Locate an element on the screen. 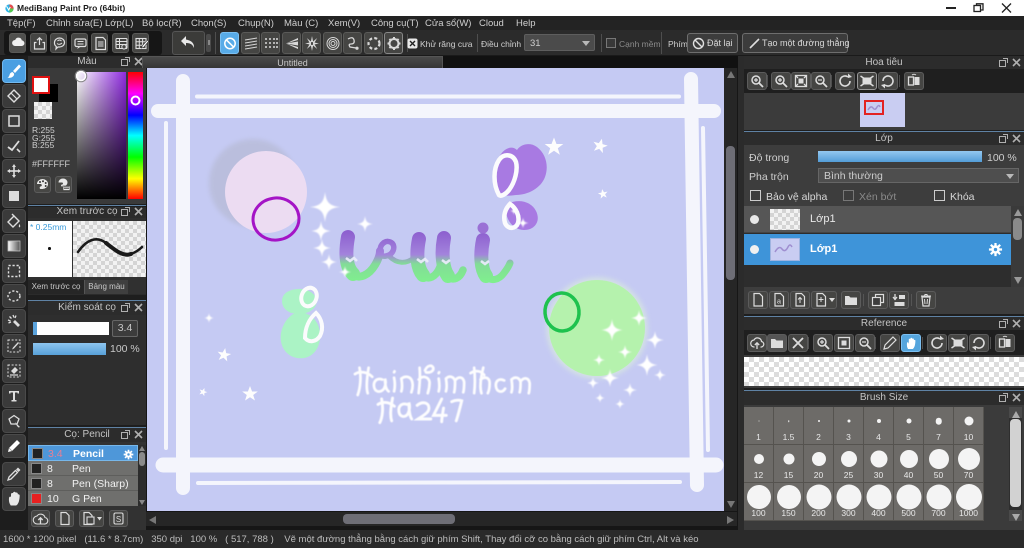  svg-text: S is located at coordinates (118, 519).